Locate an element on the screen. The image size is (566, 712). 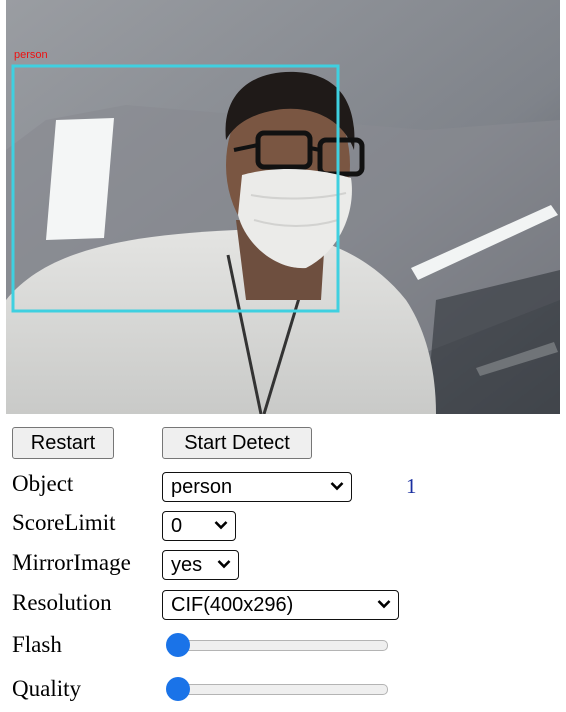
object-select: person is located at coordinates (257, 487).